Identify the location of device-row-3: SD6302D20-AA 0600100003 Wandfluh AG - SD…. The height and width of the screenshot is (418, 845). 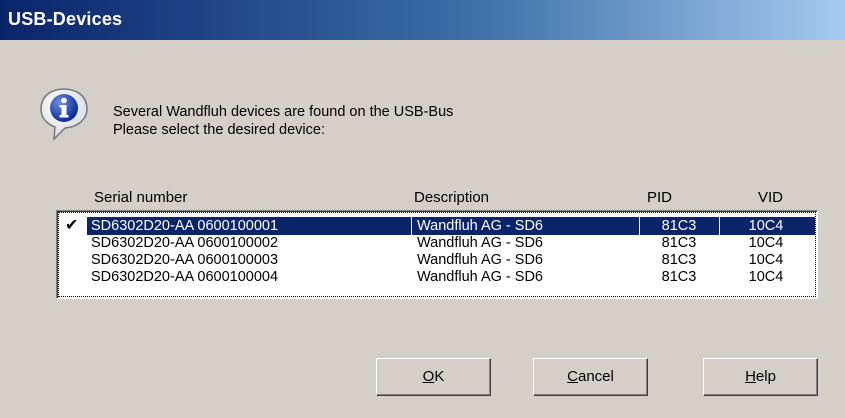
(437, 260).